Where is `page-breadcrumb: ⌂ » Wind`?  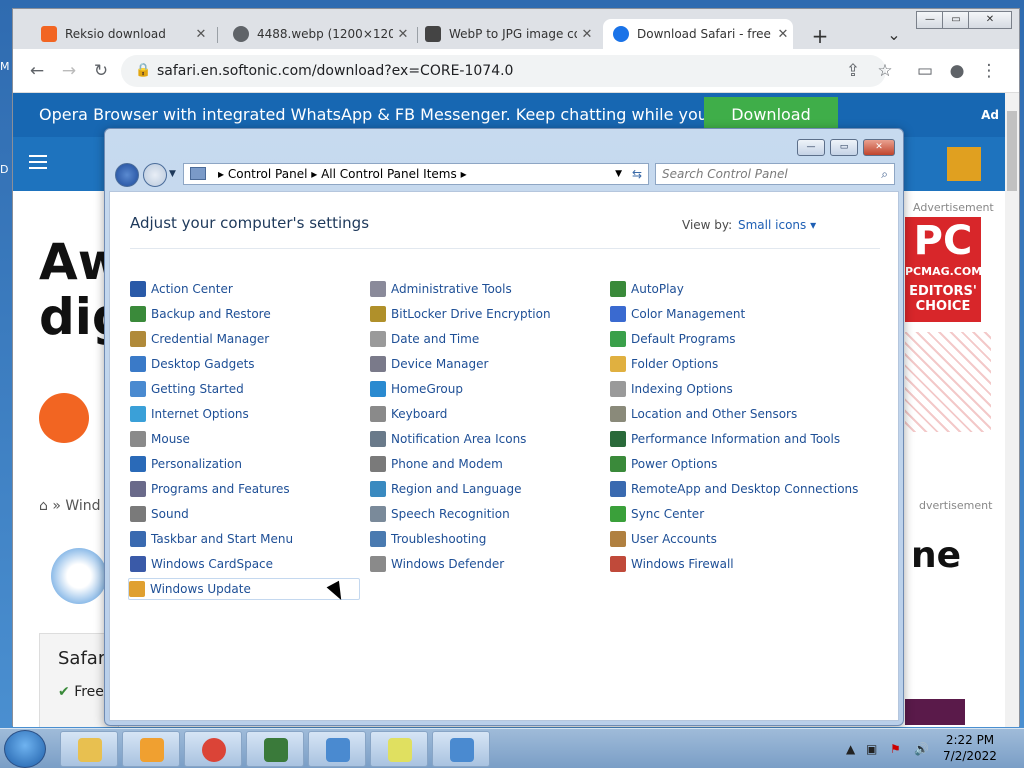
page-breadcrumb: ⌂ » Wind is located at coordinates (70, 506).